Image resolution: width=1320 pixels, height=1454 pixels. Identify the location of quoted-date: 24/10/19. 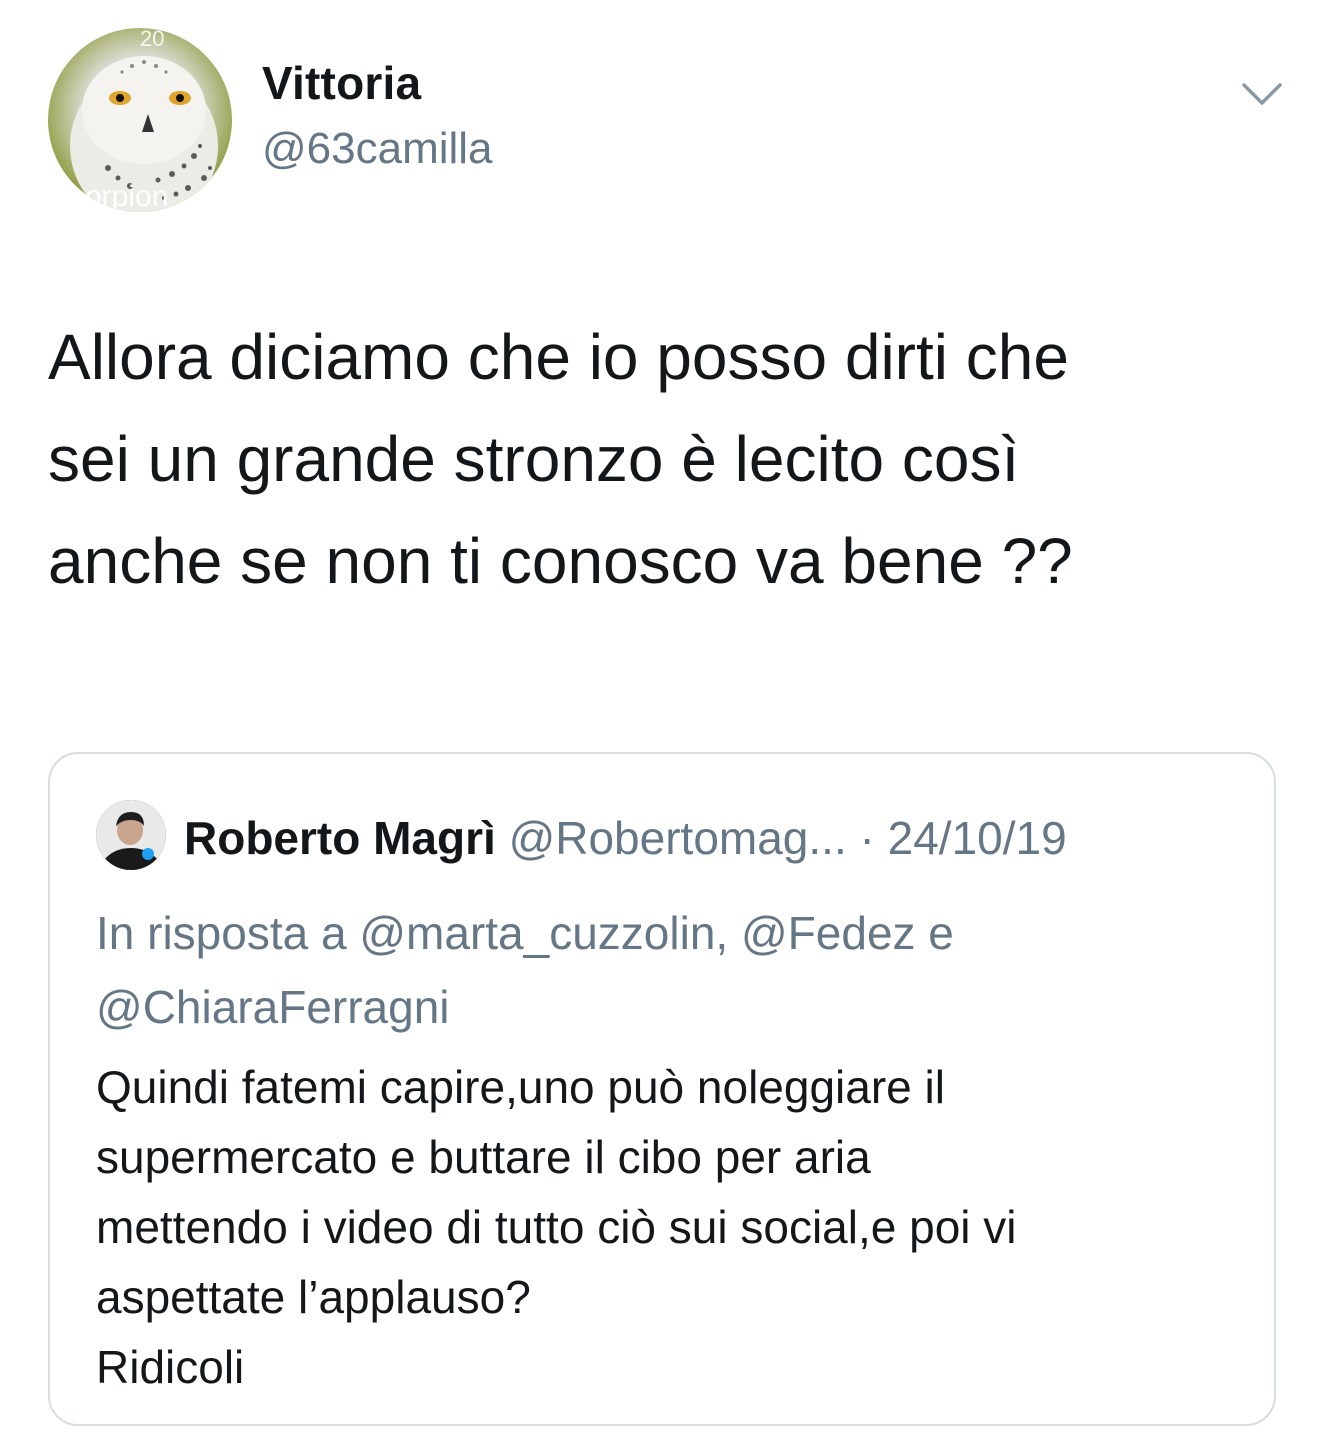
(977, 838).